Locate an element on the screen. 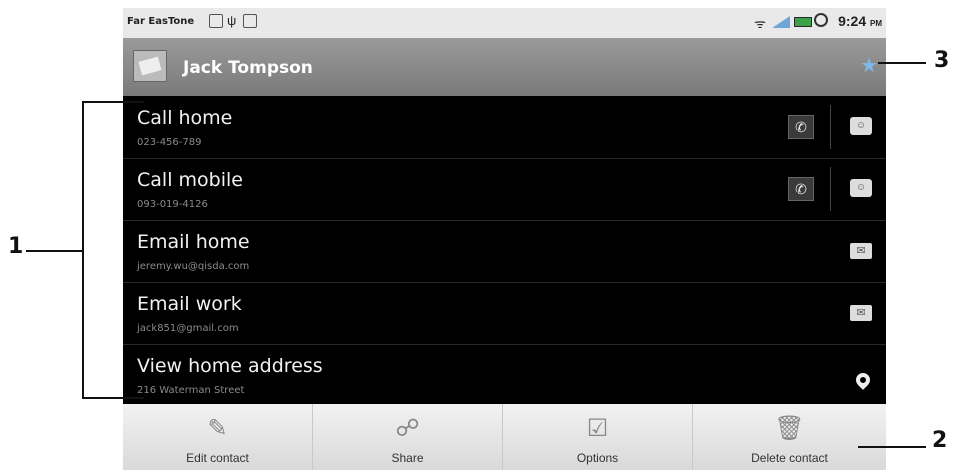 The width and height of the screenshot is (956, 470). list-item: Call home 023-456-789 ✆ ☺ is located at coordinates (504, 128).